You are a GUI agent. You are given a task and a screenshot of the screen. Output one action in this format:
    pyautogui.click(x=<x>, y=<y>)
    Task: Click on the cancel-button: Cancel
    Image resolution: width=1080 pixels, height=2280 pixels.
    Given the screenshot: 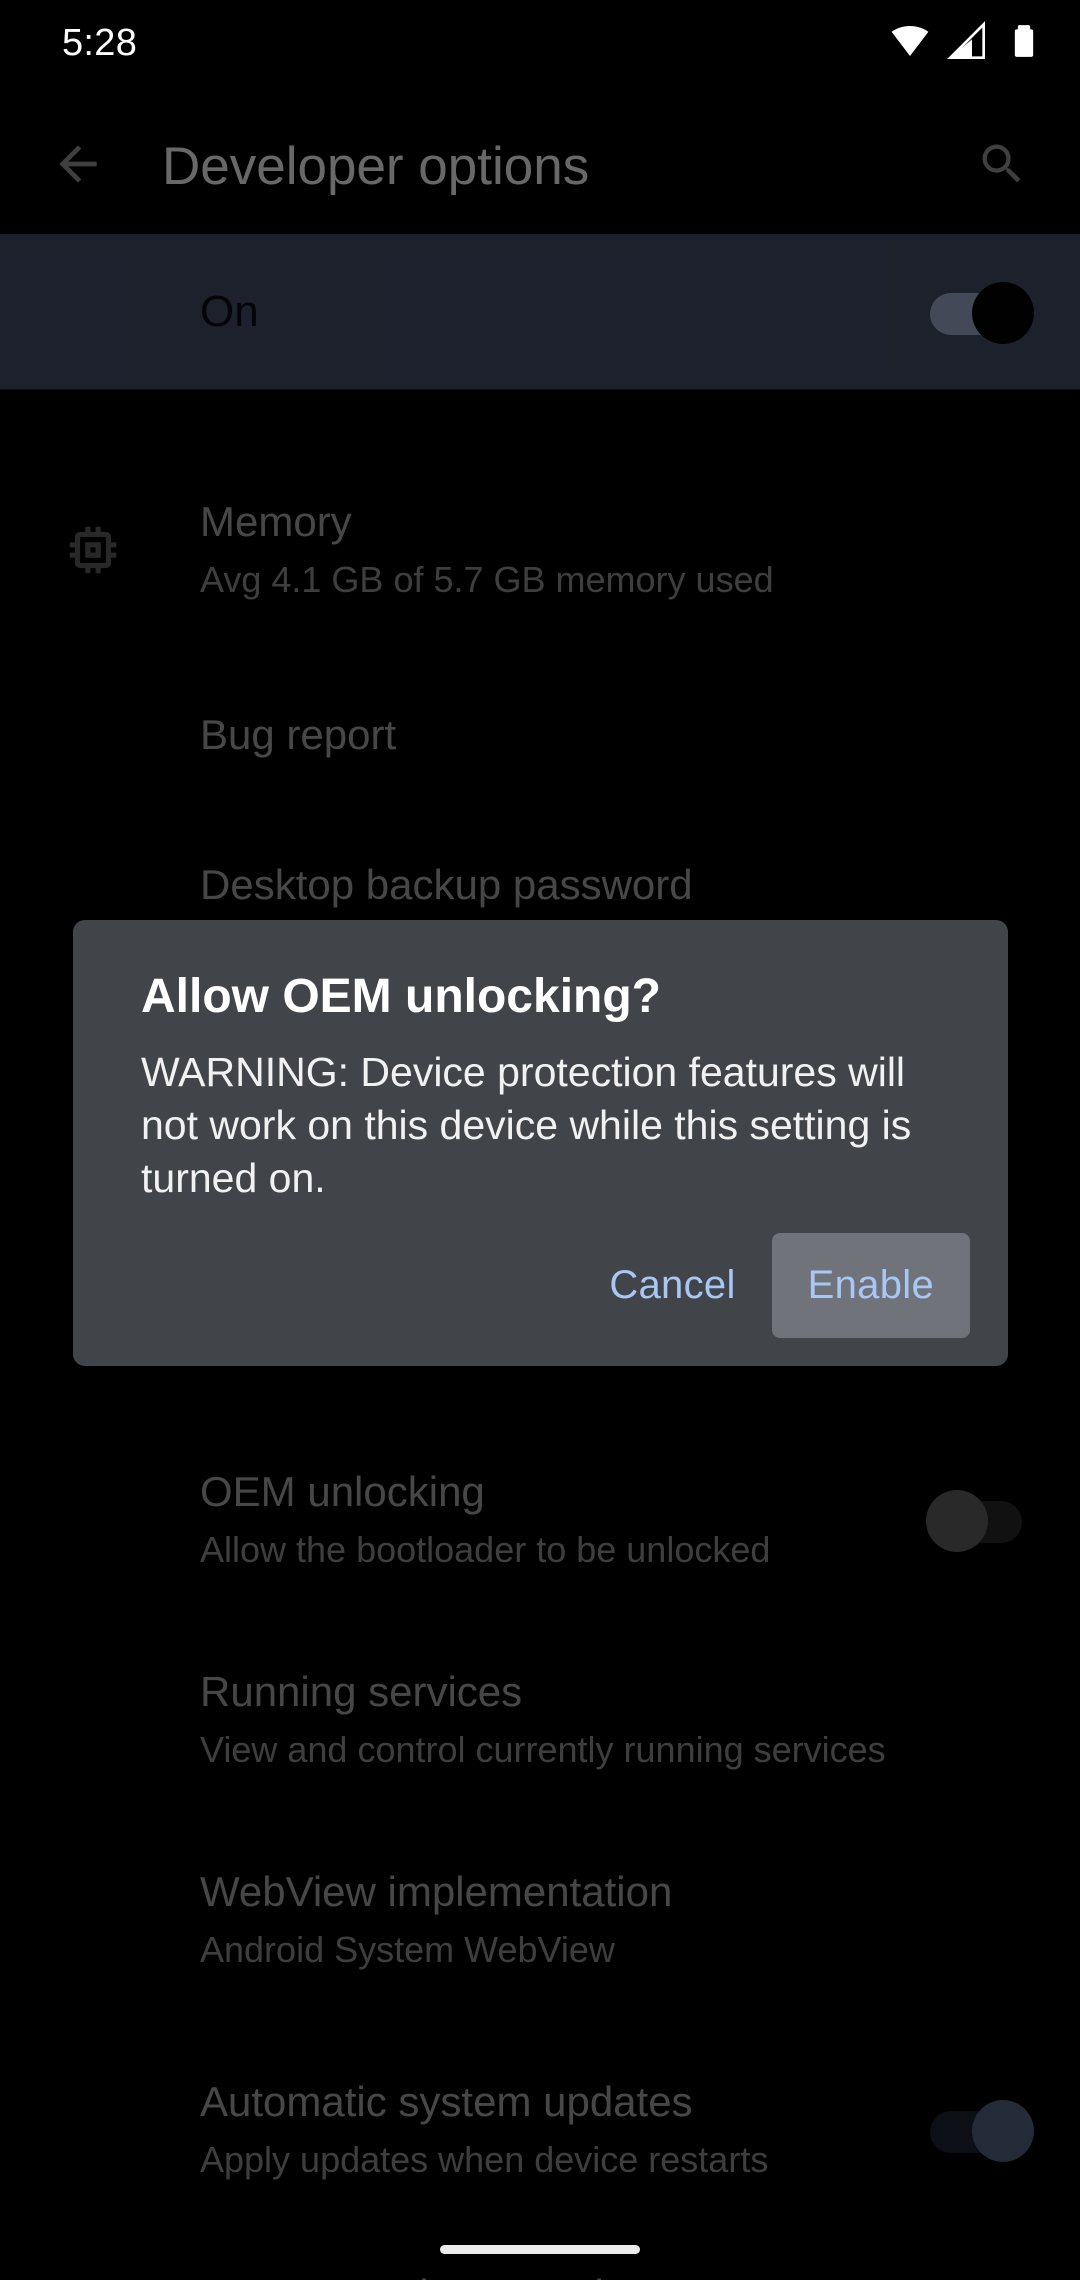 What is the action you would take?
    pyautogui.click(x=672, y=1285)
    